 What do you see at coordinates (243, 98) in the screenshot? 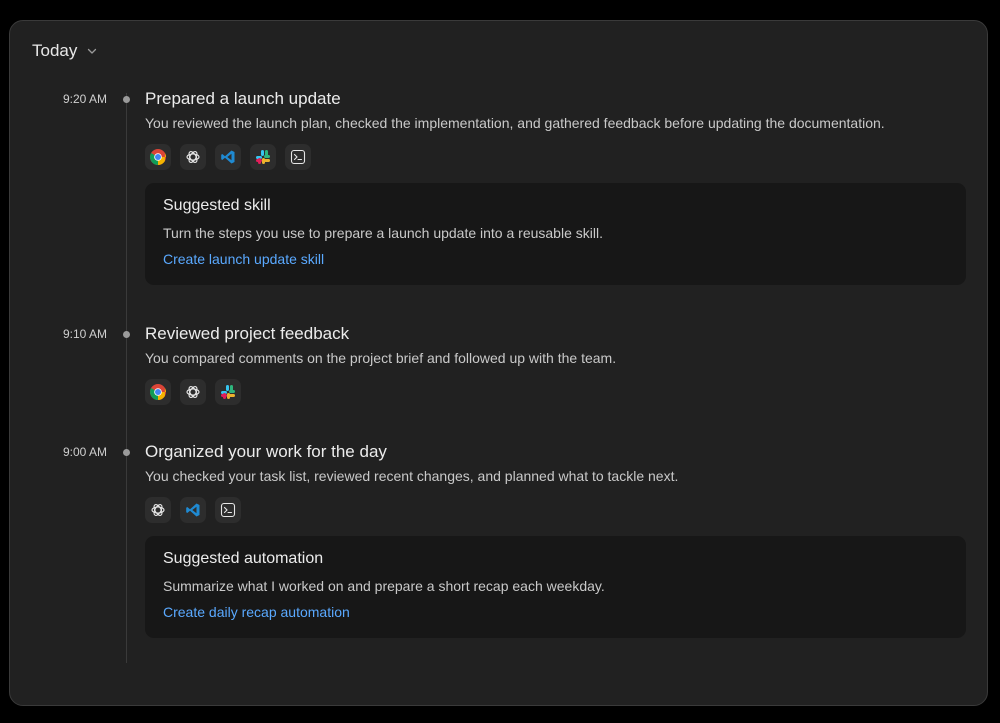
I see `entry-title: Prepared a launch update` at bounding box center [243, 98].